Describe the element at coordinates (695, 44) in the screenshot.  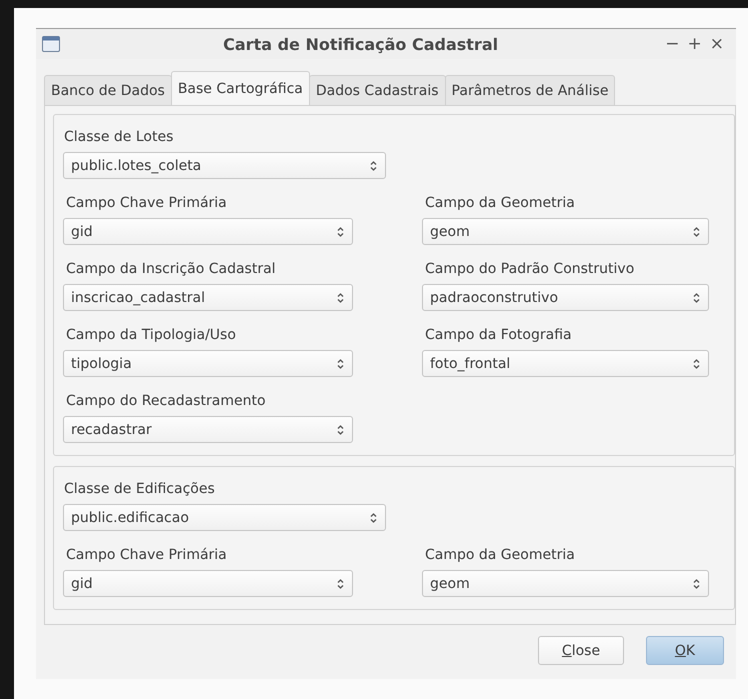
I see `maximize-button: +` at that location.